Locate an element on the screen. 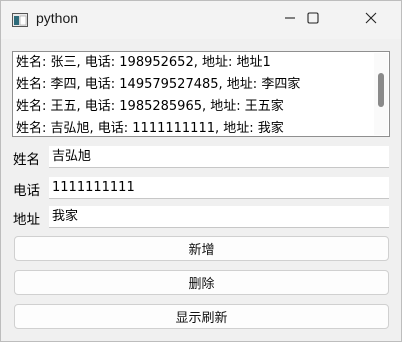 This screenshot has width=402, height=342. maximize-icon is located at coordinates (313, 20).